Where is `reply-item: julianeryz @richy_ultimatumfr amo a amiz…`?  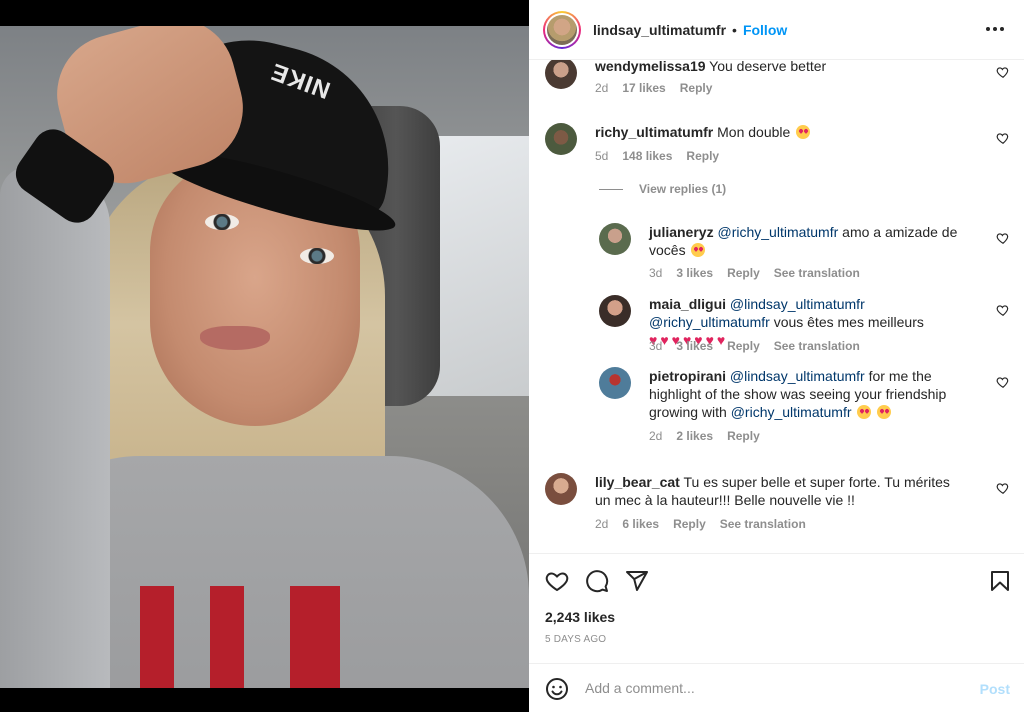
reply-item: julianeryz @richy_ultimatumfr amo a amiz… is located at coordinates (804, 253).